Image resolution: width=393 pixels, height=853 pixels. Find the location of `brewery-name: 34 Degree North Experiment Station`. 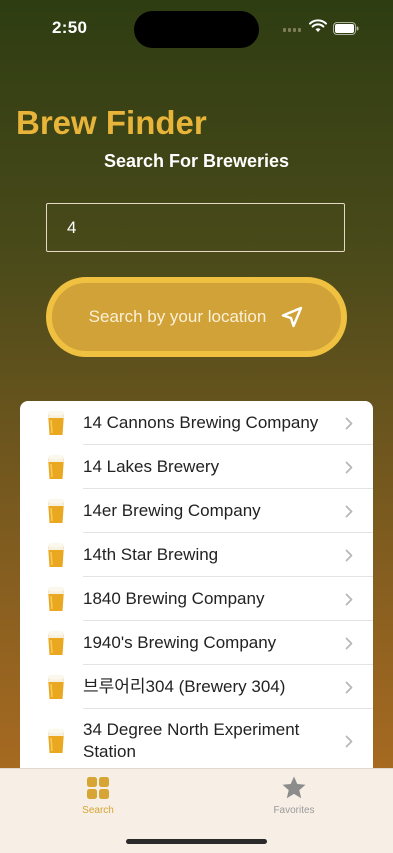

brewery-name: 34 Degree North Experiment Station is located at coordinates (191, 740).